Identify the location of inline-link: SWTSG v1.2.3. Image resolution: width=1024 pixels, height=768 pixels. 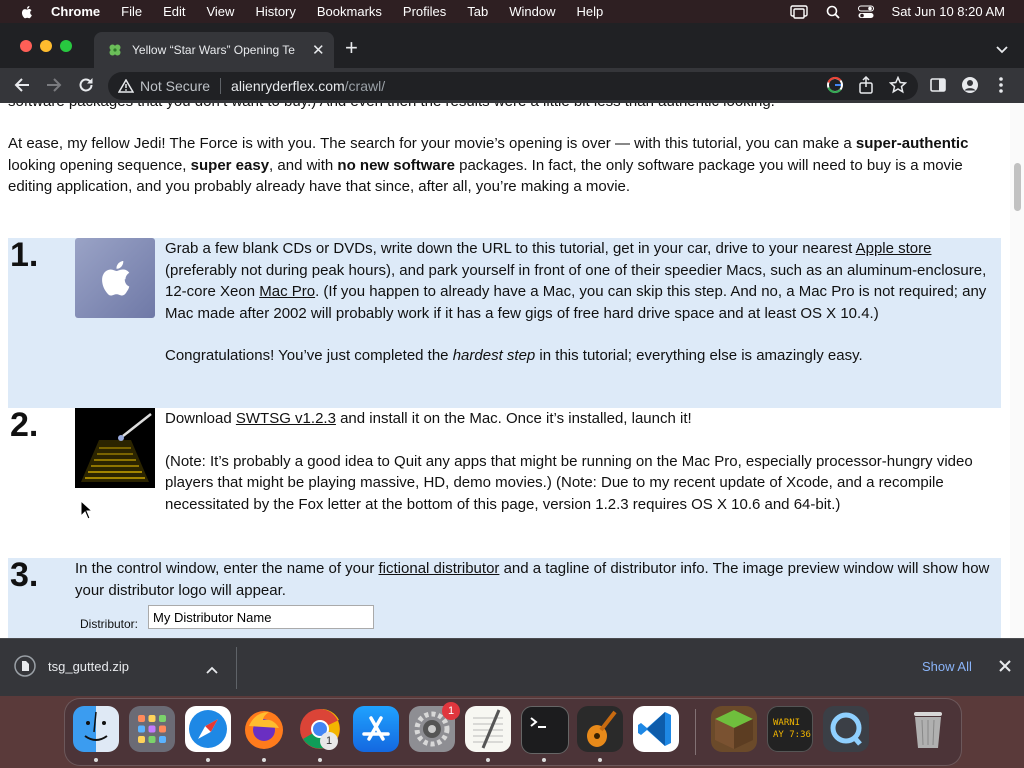
(286, 418).